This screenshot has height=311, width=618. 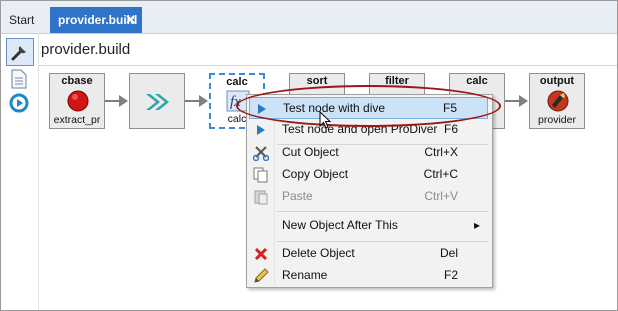 What do you see at coordinates (77, 120) in the screenshot?
I see `node-subtitle: extract_pr` at bounding box center [77, 120].